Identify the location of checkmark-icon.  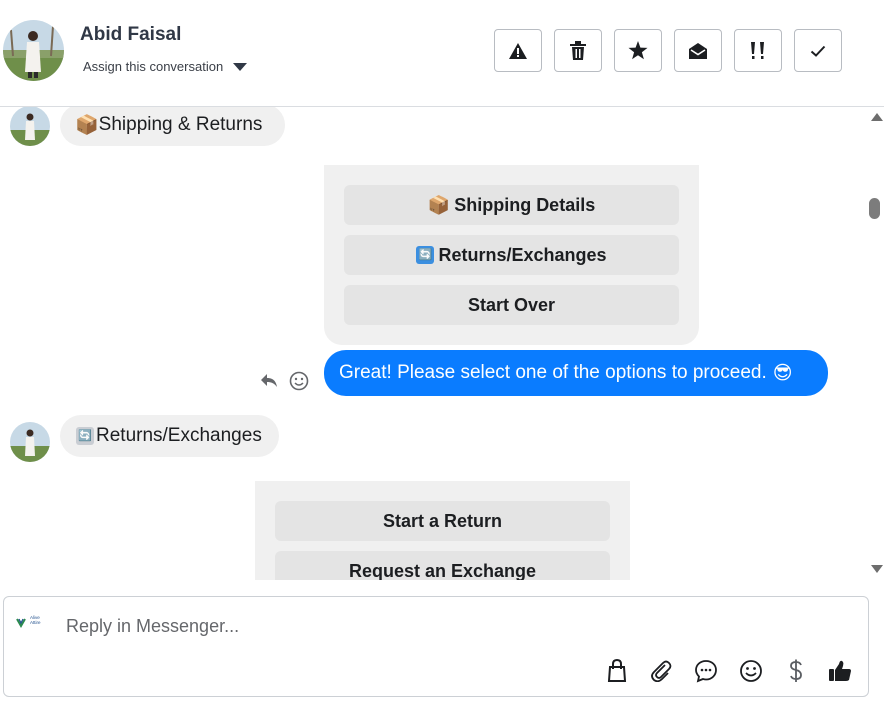
(818, 51).